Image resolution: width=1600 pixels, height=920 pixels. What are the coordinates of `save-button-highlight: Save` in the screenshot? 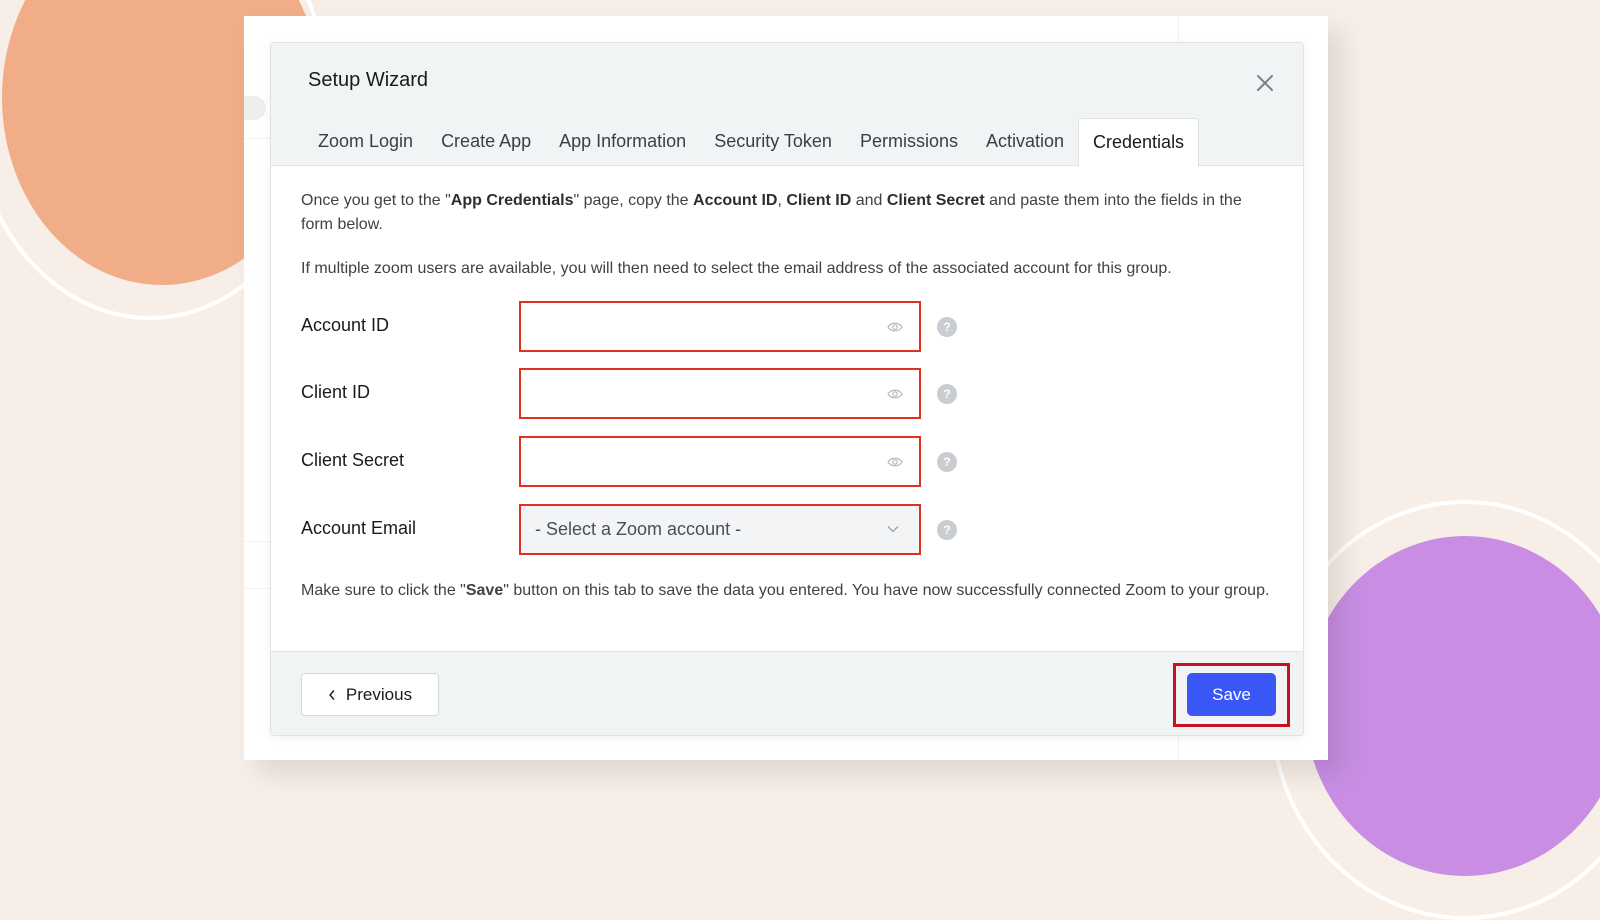 It's located at (1231, 695).